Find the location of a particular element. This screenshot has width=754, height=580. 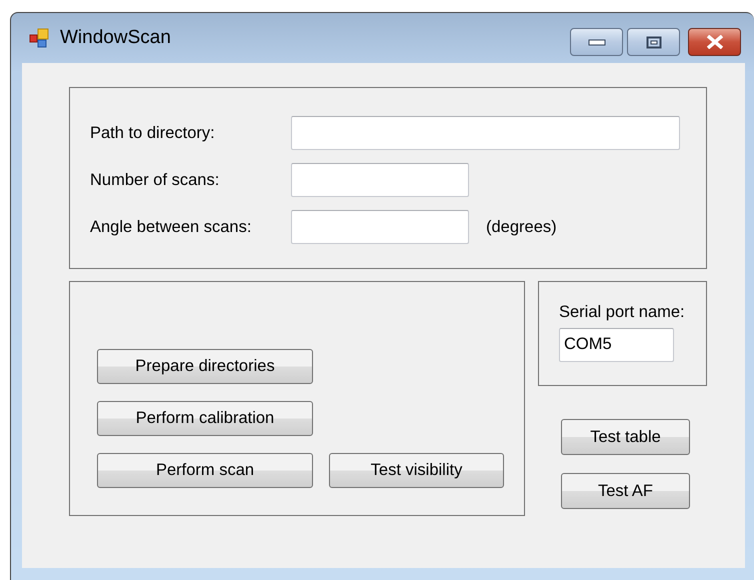

window-title: WindowScan is located at coordinates (115, 38).